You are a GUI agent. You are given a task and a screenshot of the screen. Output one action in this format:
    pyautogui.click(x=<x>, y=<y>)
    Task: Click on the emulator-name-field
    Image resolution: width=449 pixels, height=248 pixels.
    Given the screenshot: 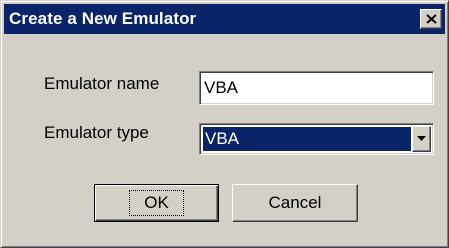 What is the action you would take?
    pyautogui.click(x=316, y=88)
    